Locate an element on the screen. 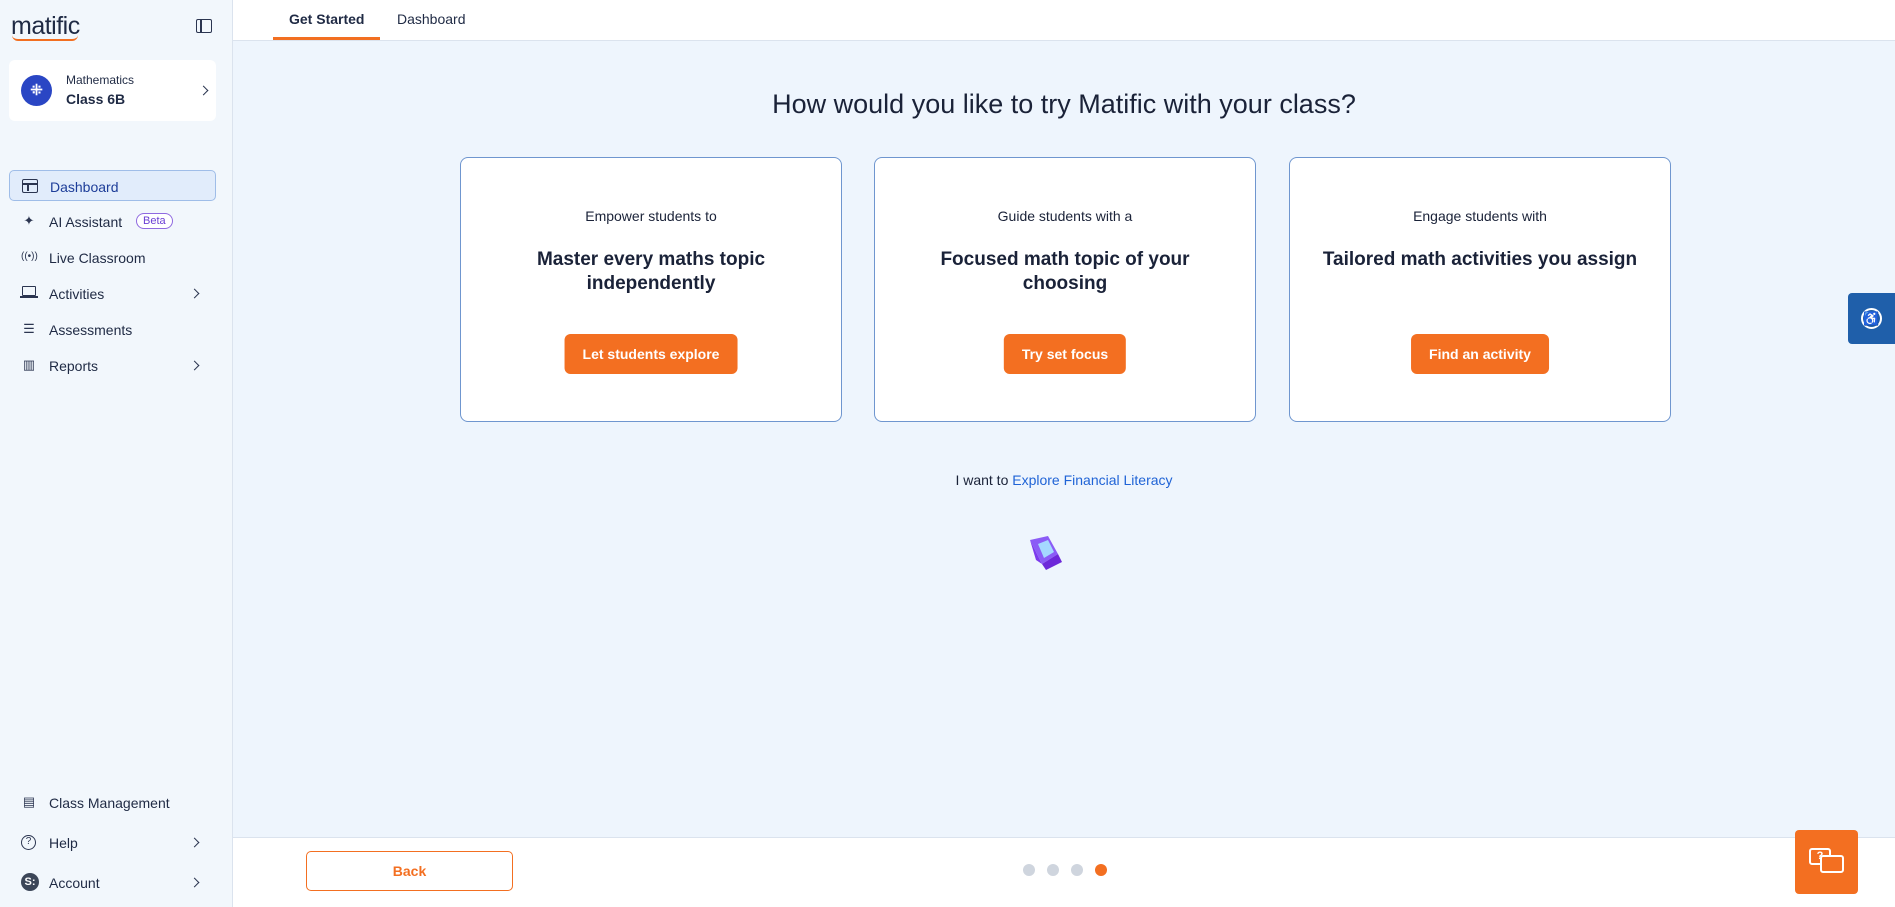  sidebar-item-dashboard: Dashboard is located at coordinates (112, 185).